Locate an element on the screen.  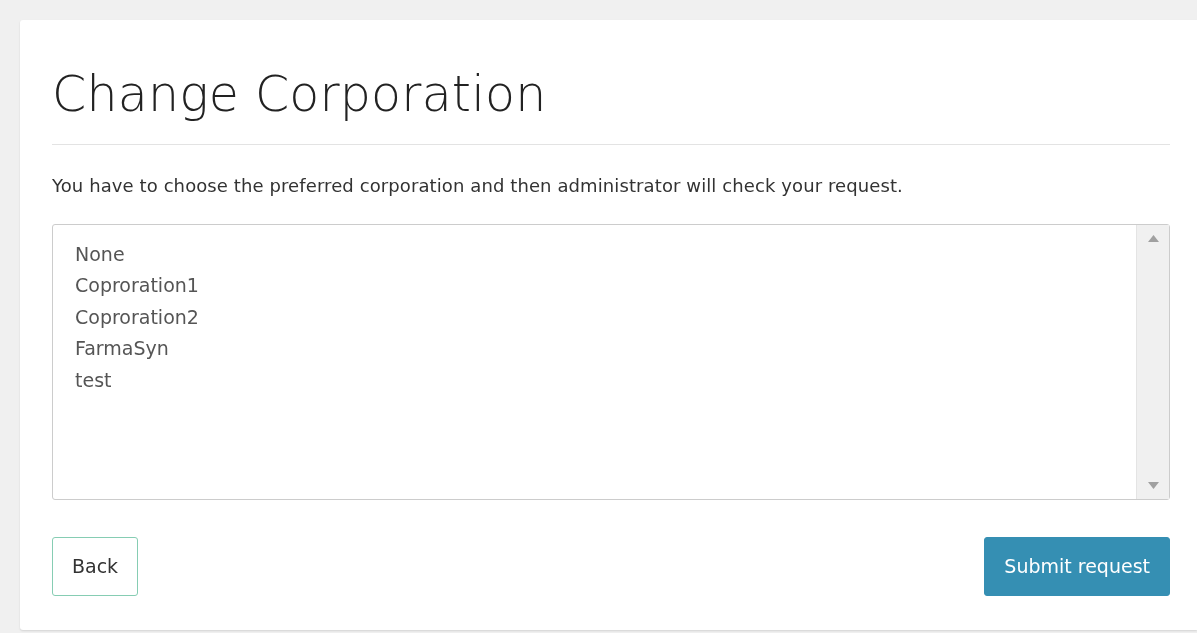
list-option: FarmaSyn is located at coordinates (122, 349).